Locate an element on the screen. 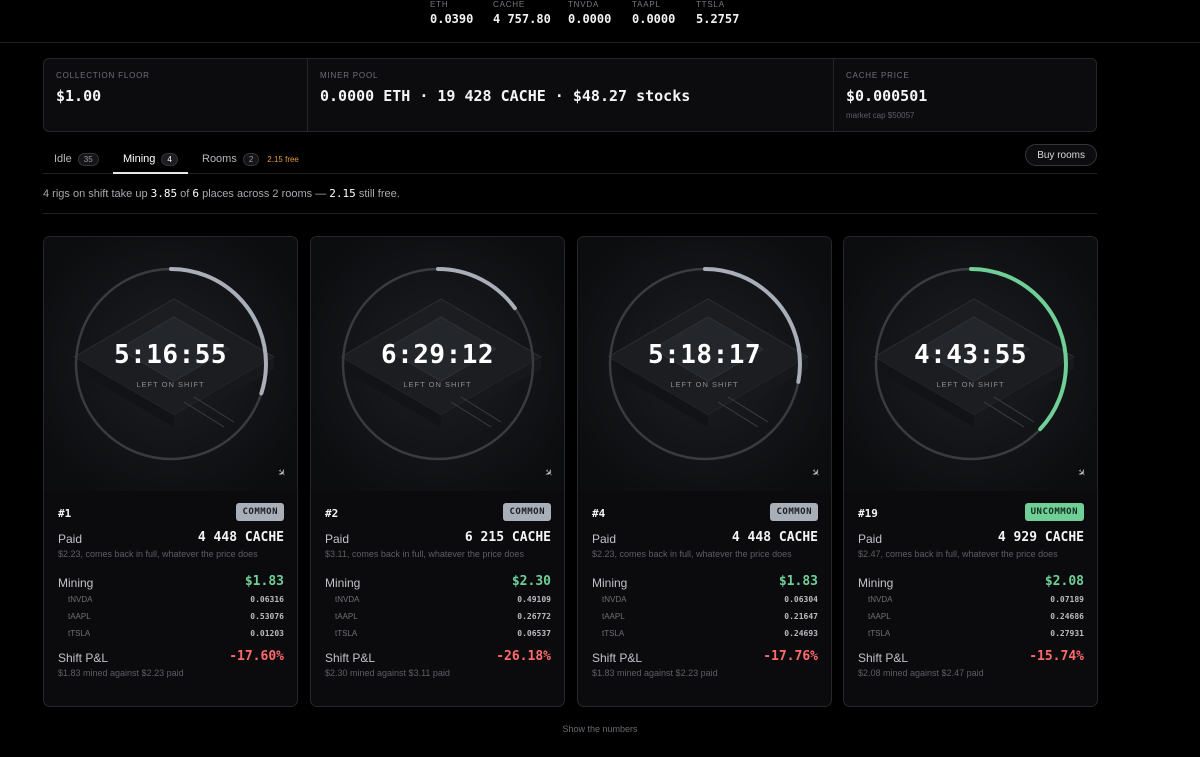  shift-timer: 6:29:12 is located at coordinates (437, 355).